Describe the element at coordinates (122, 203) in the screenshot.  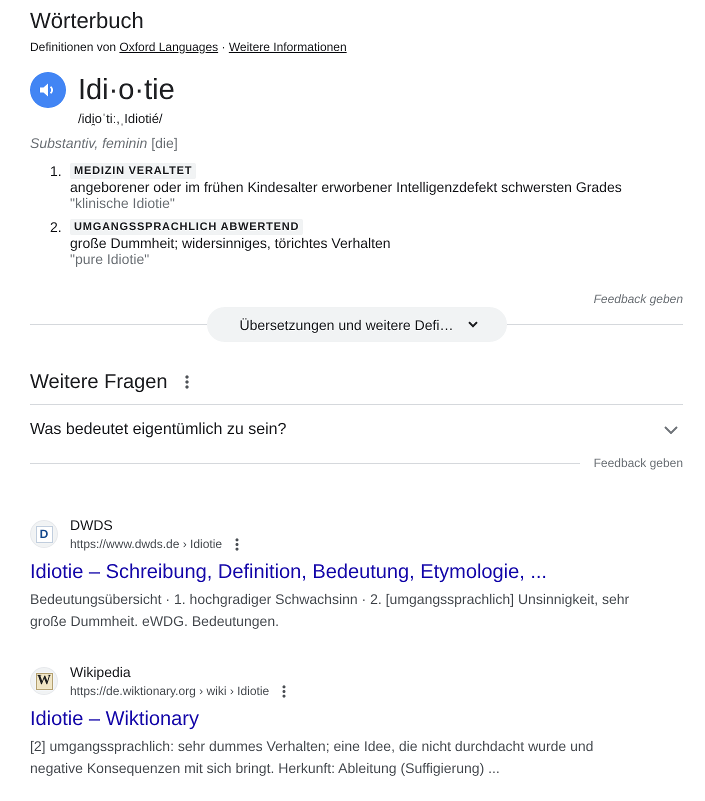
I see `example-text: "klinische Idiotie"` at that location.